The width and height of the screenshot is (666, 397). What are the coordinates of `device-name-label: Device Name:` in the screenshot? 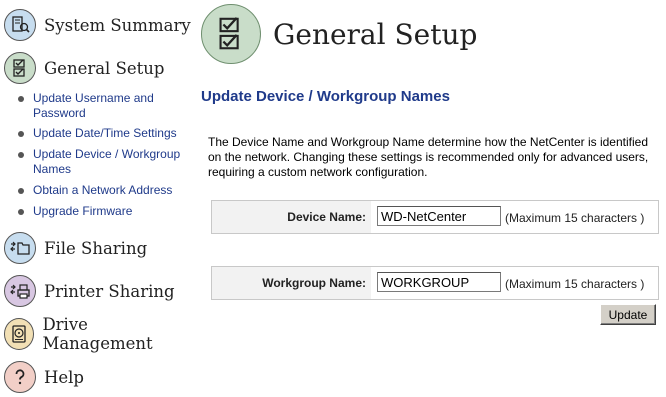 It's located at (291, 217).